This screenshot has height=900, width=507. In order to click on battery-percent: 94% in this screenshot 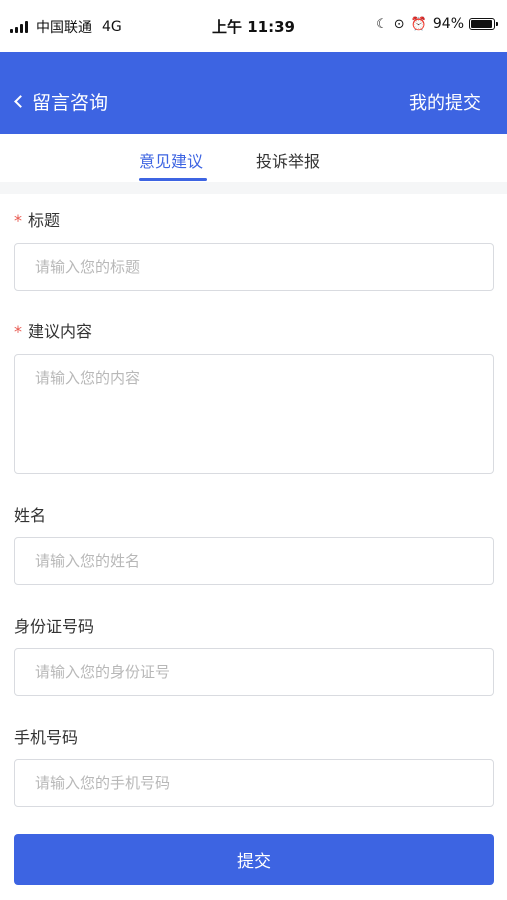, I will do `click(448, 24)`.